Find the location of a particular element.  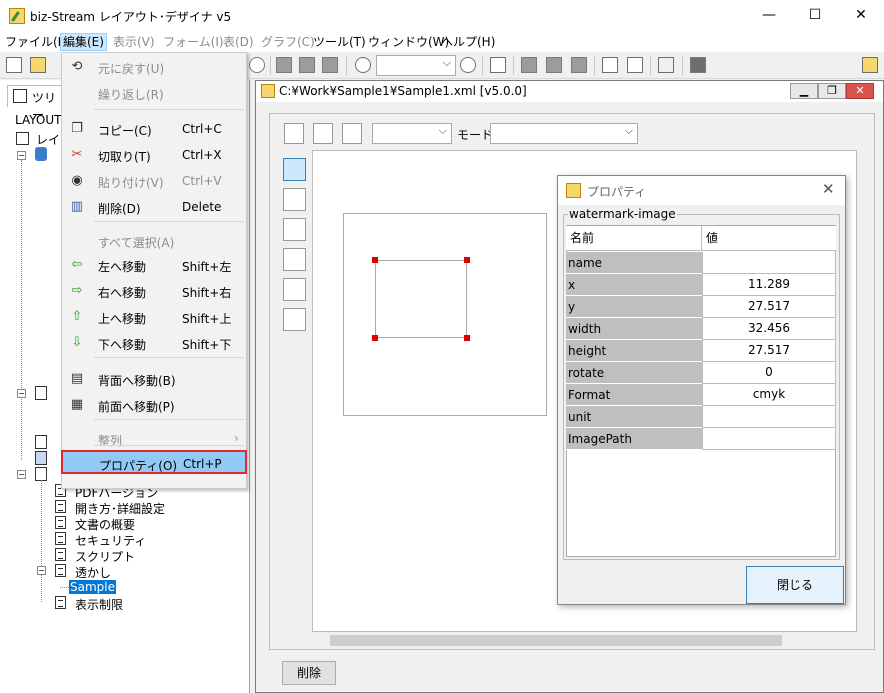

property-row: Format cmyk is located at coordinates (701, 395).